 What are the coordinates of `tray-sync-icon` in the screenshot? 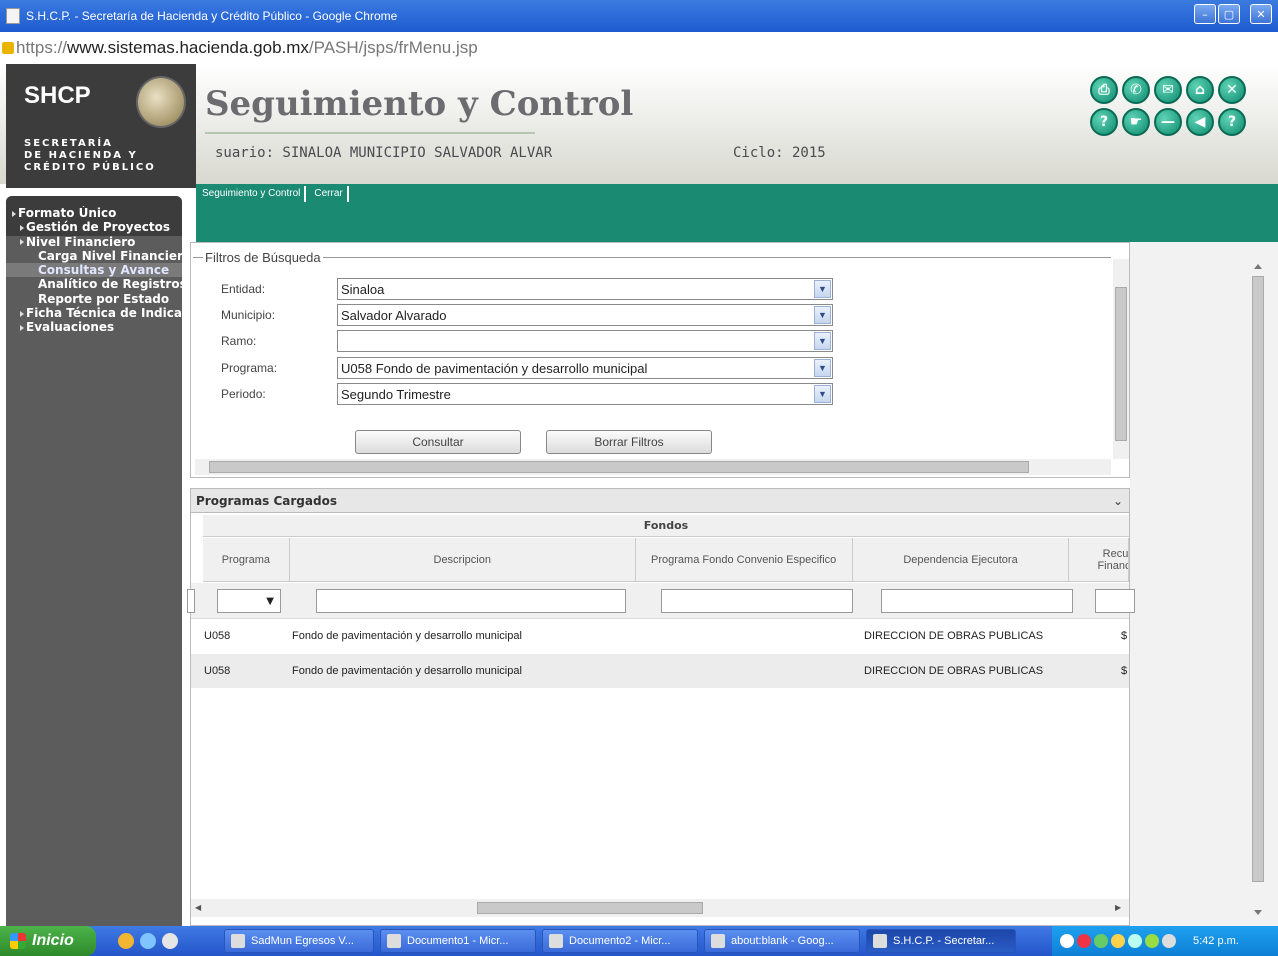 It's located at (1135, 941).